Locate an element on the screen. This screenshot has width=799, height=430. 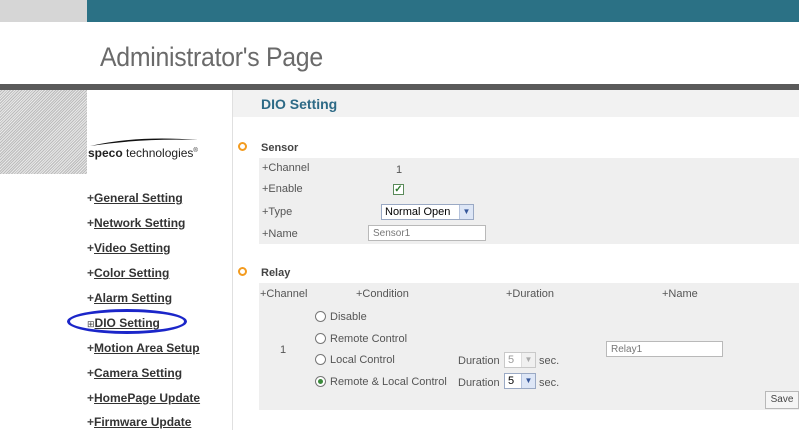
relay-option-remote-radio is located at coordinates (320, 338).